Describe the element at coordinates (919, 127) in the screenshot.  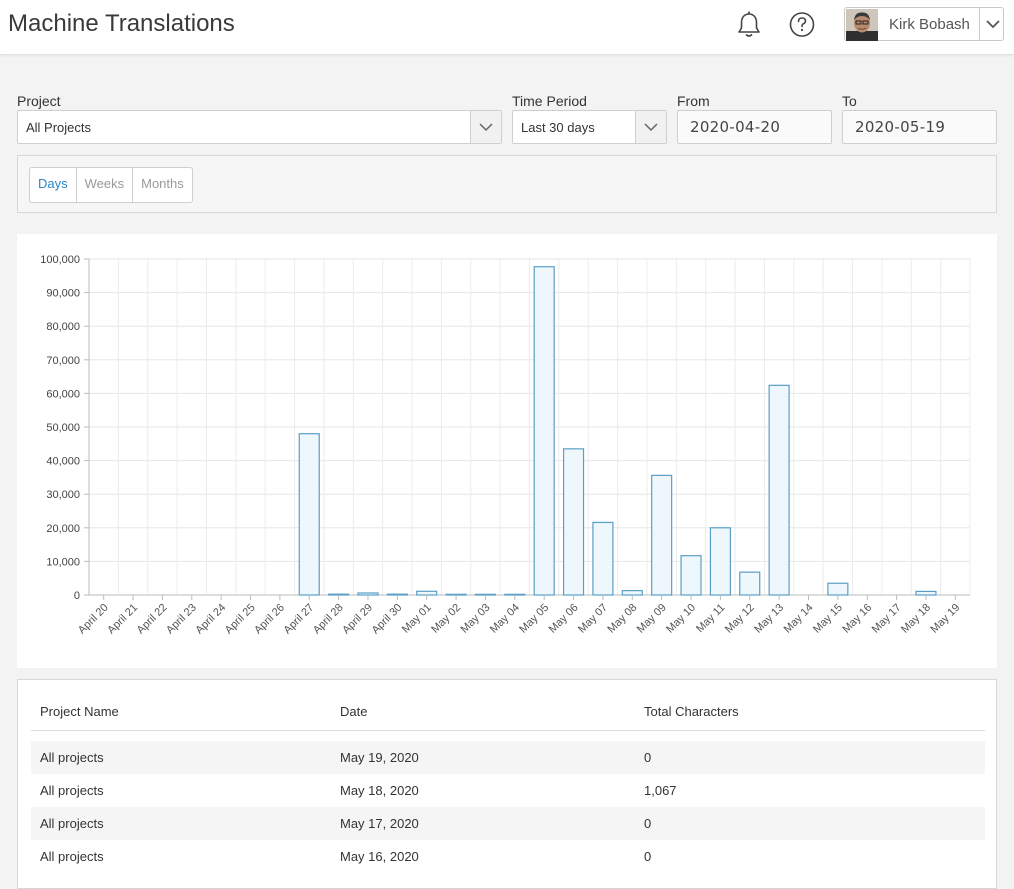
I see `to-date-input` at that location.